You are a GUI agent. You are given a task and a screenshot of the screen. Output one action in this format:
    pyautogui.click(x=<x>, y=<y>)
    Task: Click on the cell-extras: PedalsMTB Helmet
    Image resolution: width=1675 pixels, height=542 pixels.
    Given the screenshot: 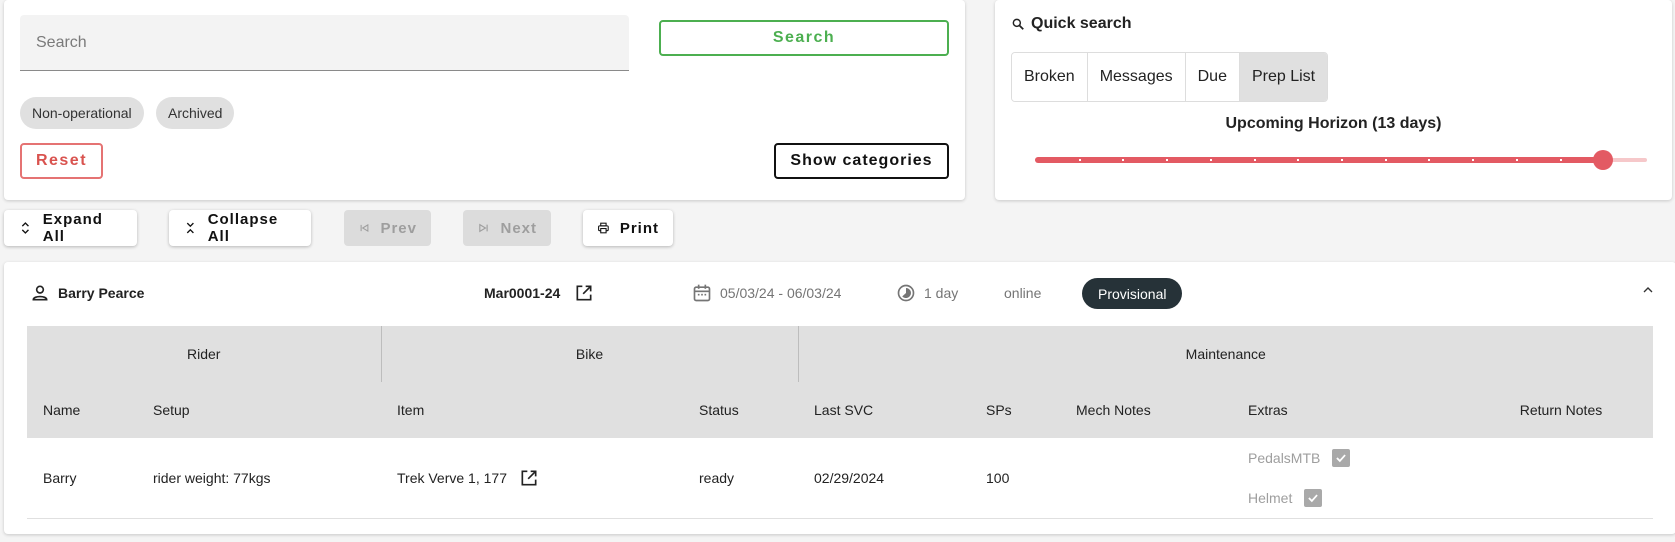 What is the action you would take?
    pyautogui.click(x=1350, y=478)
    